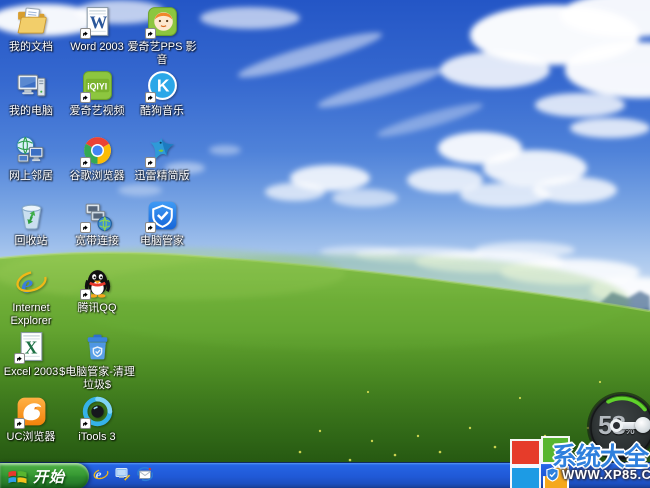 Image resolution: width=650 pixels, height=488 pixels. I want to click on excel-icon: X, so click(30, 347).